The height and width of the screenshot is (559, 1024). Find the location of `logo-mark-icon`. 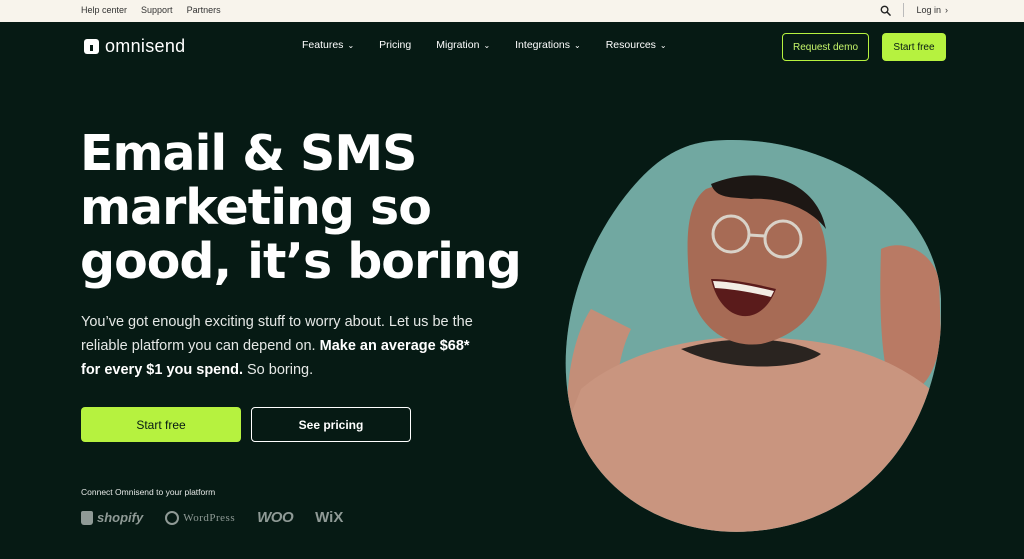

logo-mark-icon is located at coordinates (91, 46).